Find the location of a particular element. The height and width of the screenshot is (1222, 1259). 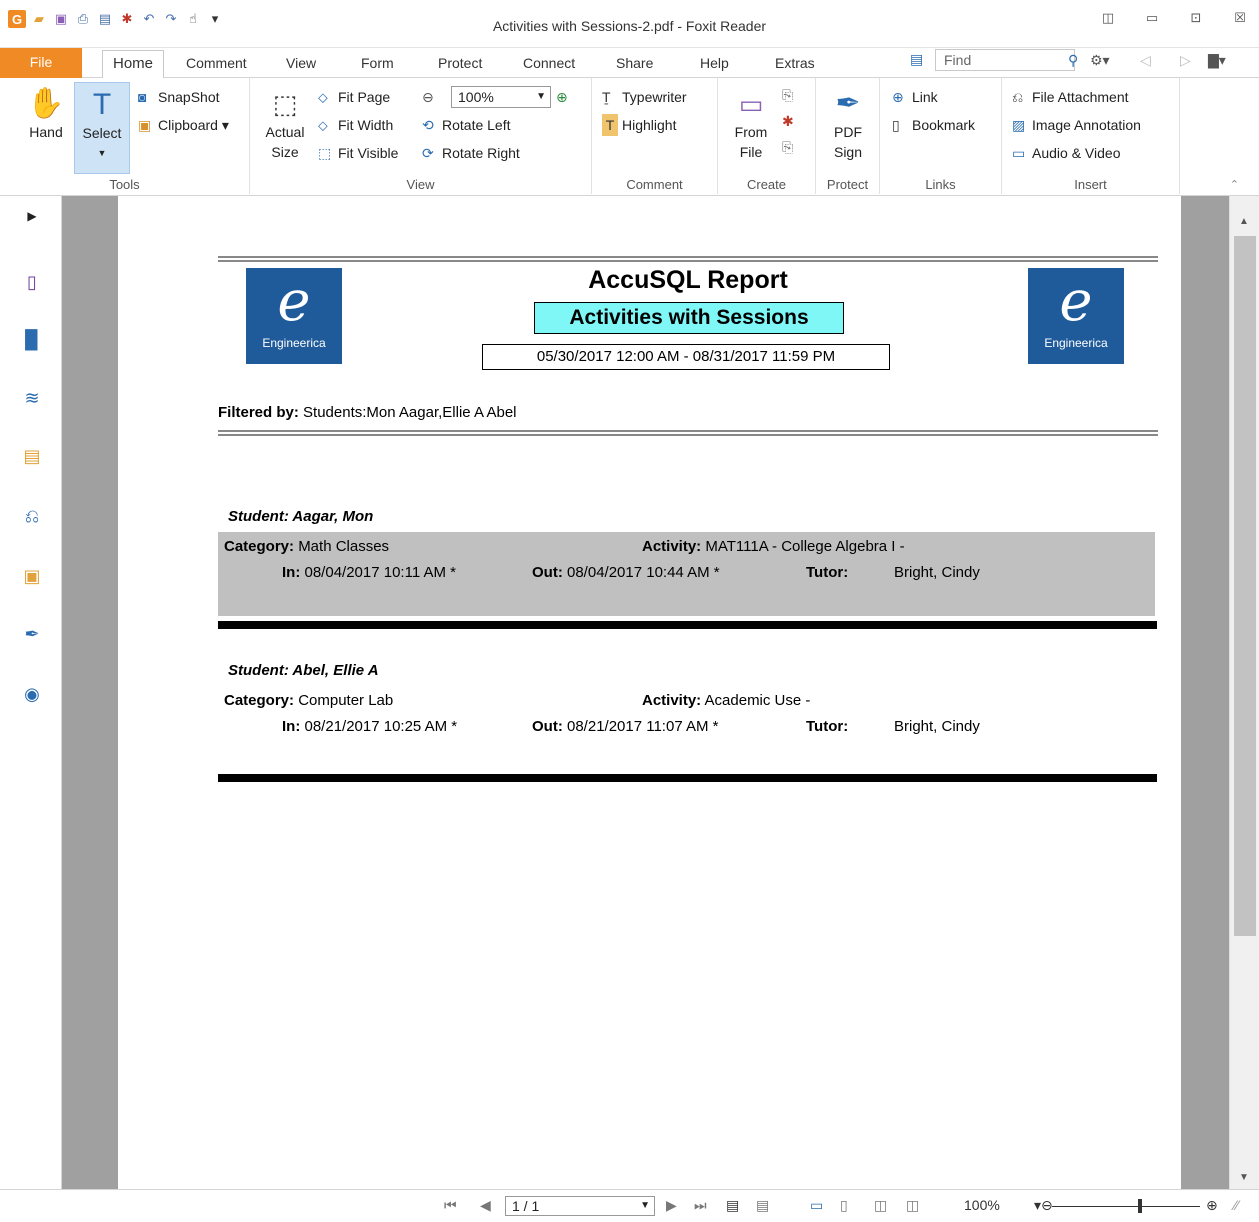

fit-width-button: ⬦ Fit Width is located at coordinates (355, 125).